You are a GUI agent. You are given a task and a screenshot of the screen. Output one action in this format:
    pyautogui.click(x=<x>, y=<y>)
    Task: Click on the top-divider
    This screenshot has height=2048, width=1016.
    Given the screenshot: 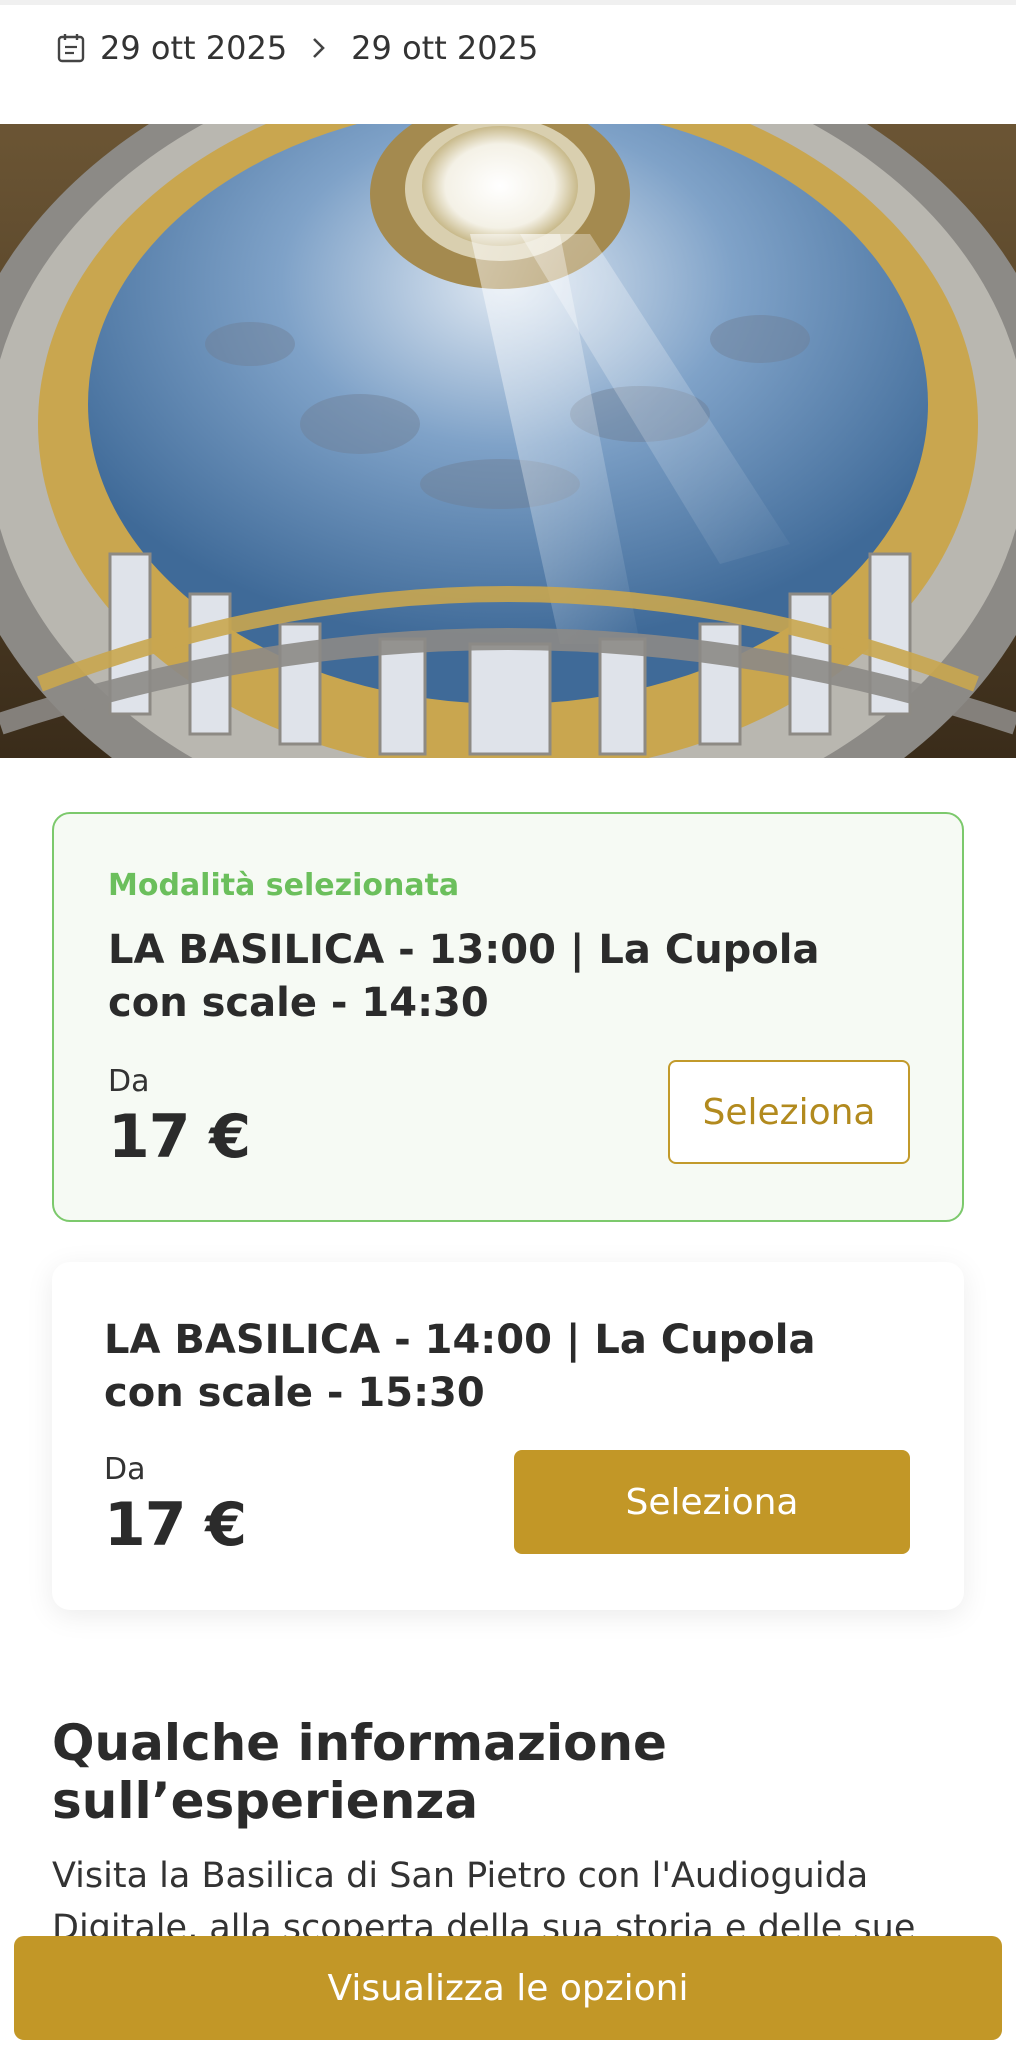 What is the action you would take?
    pyautogui.click(x=508, y=2)
    